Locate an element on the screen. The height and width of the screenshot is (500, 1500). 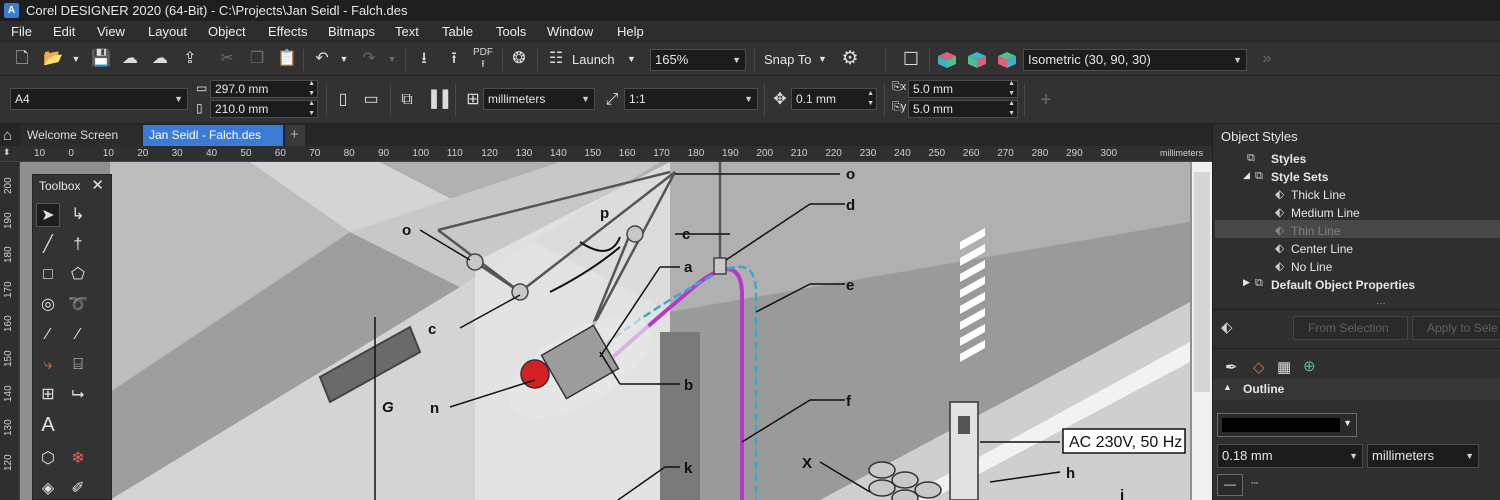
outline-section-header: ▲ Outline is located at coordinates (1356, 389).